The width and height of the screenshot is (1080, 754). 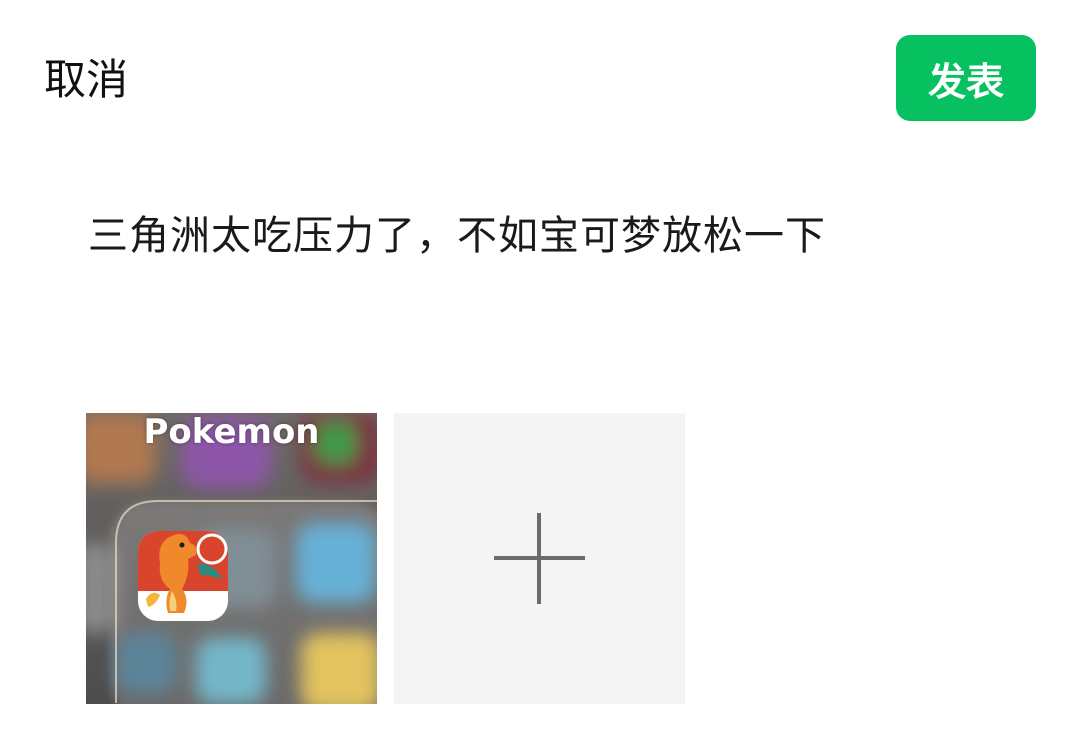 I want to click on cancel-button: 取消, so click(x=86, y=80).